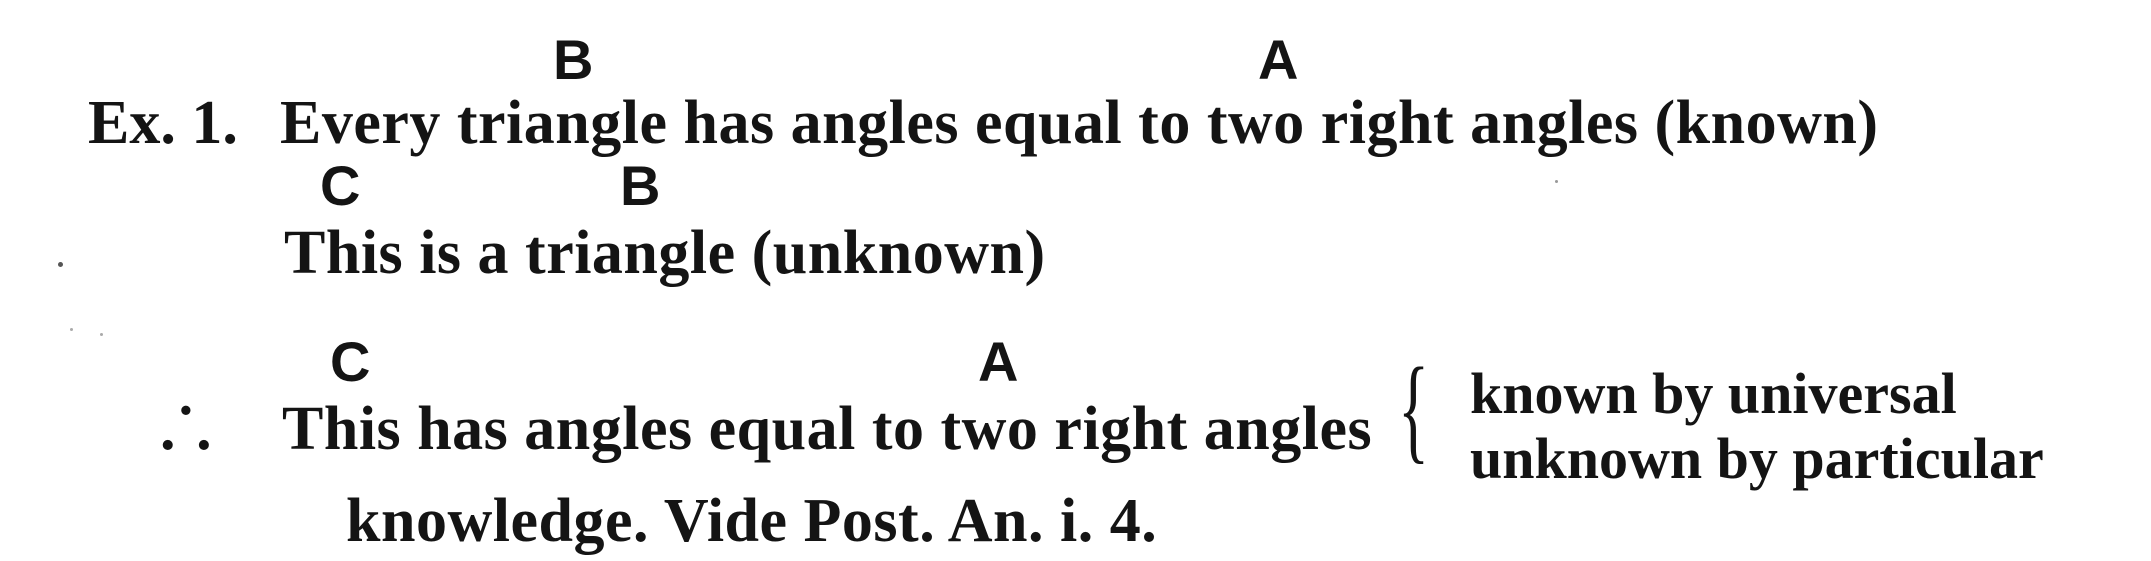  What do you see at coordinates (998, 361) in the screenshot?
I see `term-letter-a-conclusion: A` at bounding box center [998, 361].